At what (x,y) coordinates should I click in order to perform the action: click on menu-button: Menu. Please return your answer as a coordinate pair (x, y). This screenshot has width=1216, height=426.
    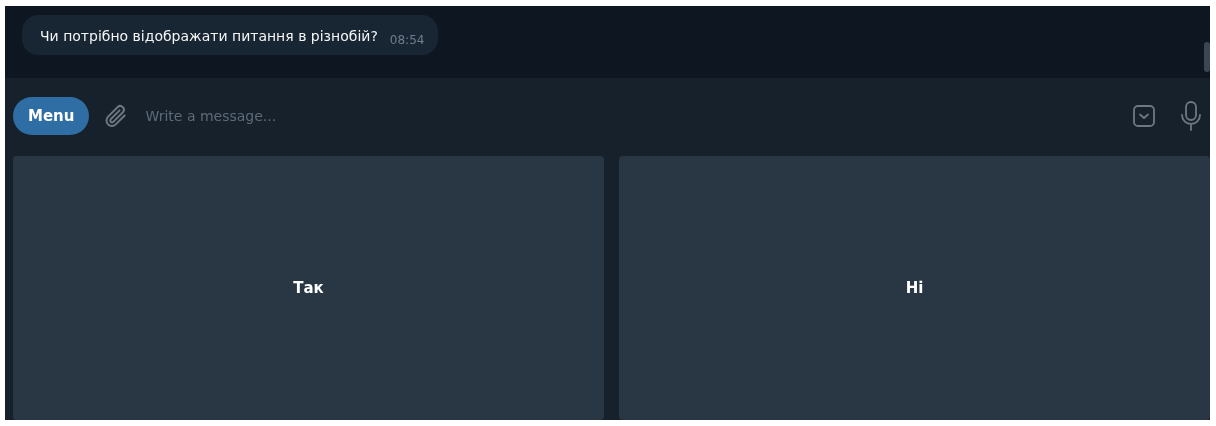
    Looking at the image, I should click on (51, 116).